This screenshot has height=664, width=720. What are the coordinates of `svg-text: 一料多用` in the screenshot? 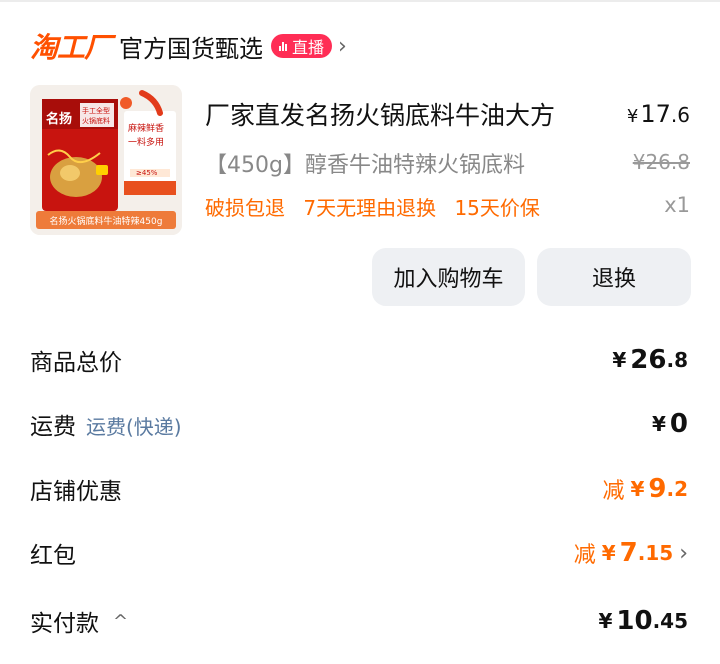 It's located at (146, 142).